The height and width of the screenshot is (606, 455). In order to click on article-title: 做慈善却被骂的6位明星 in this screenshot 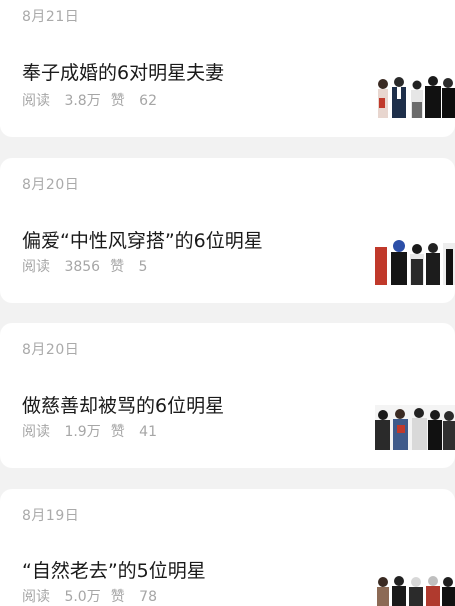, I will do `click(123, 404)`.